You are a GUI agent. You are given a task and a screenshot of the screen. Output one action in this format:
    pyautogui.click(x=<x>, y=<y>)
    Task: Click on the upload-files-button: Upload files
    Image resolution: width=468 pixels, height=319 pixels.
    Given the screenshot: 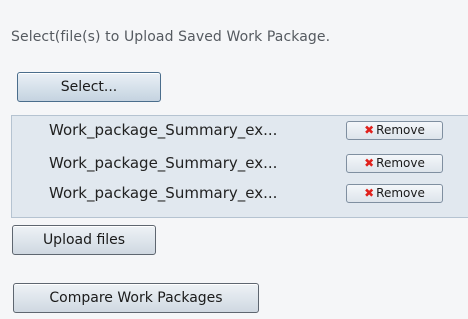 What is the action you would take?
    pyautogui.click(x=84, y=240)
    